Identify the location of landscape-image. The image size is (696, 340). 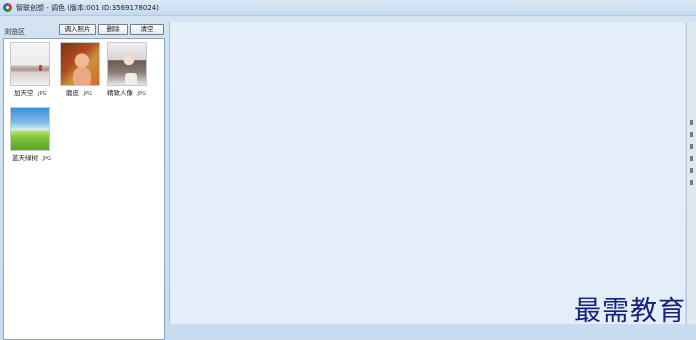
(30, 129).